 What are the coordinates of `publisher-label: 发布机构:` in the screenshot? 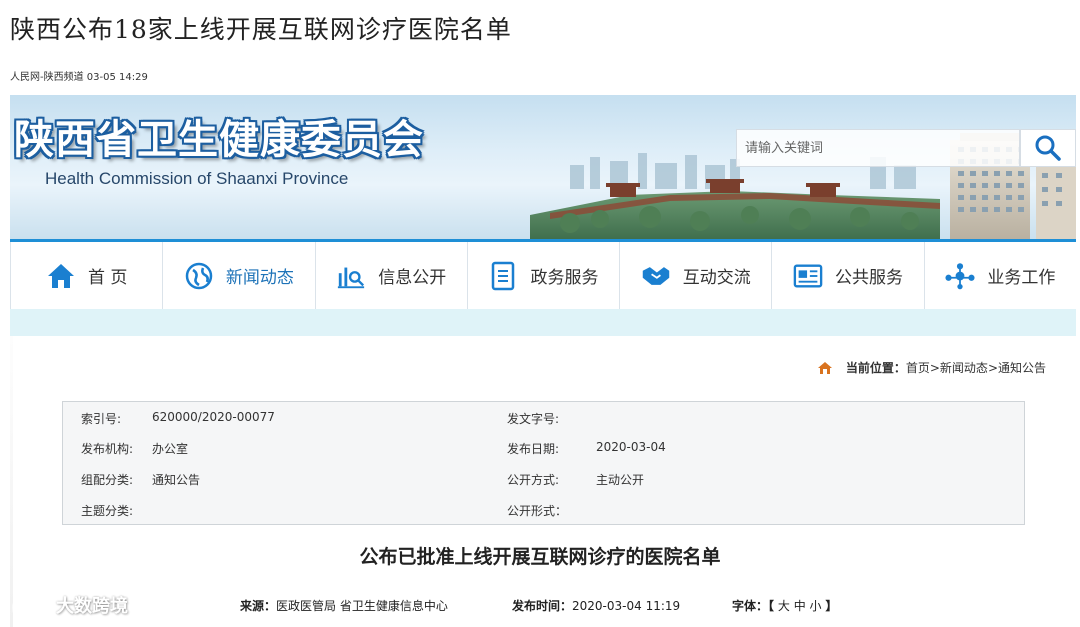 It's located at (107, 449).